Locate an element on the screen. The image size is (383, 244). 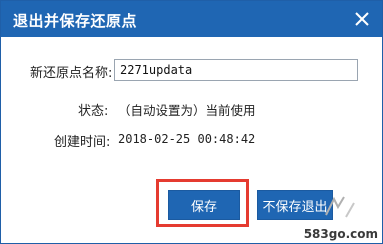
name-label: 新还原点名称: is located at coordinates (71, 73).